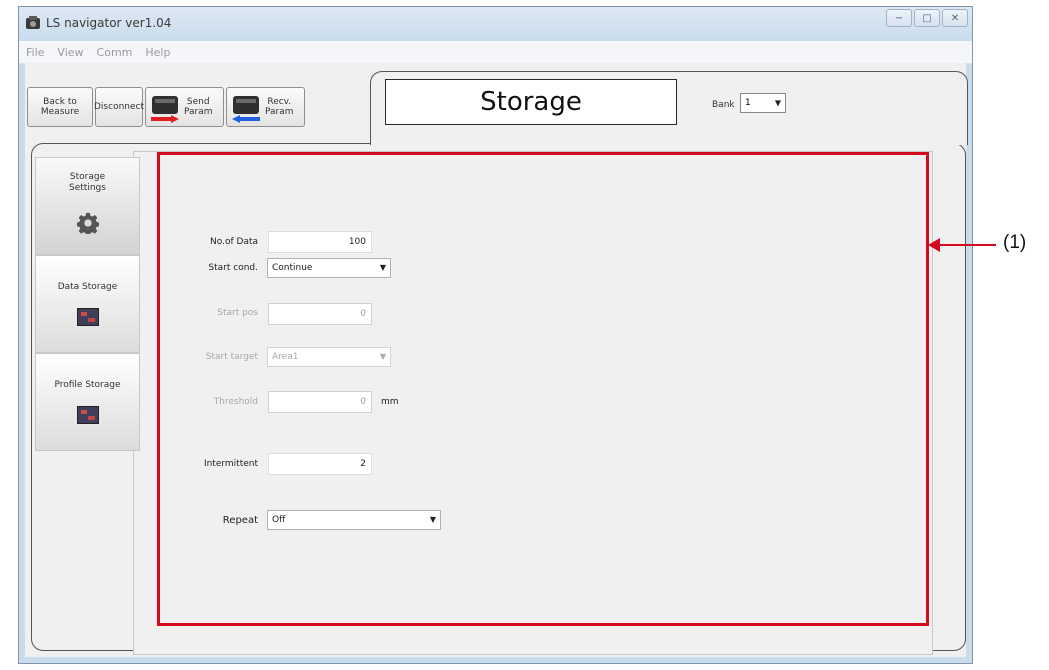 This screenshot has width=1049, height=670. What do you see at coordinates (157, 52) in the screenshot?
I see `menu-help: Help` at bounding box center [157, 52].